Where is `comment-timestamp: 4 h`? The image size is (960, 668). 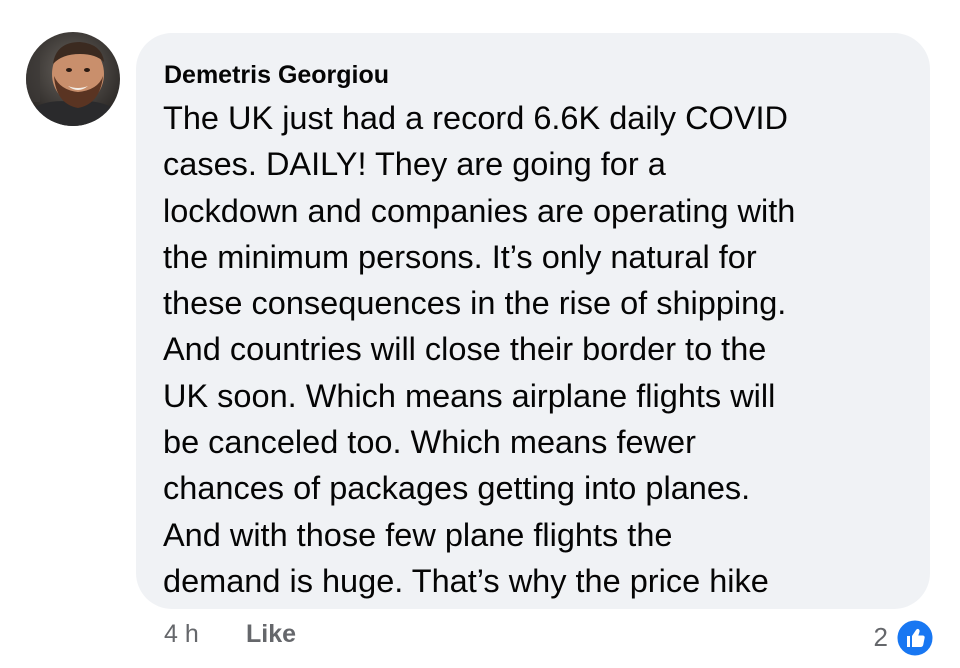
comment-timestamp: 4 h is located at coordinates (181, 634).